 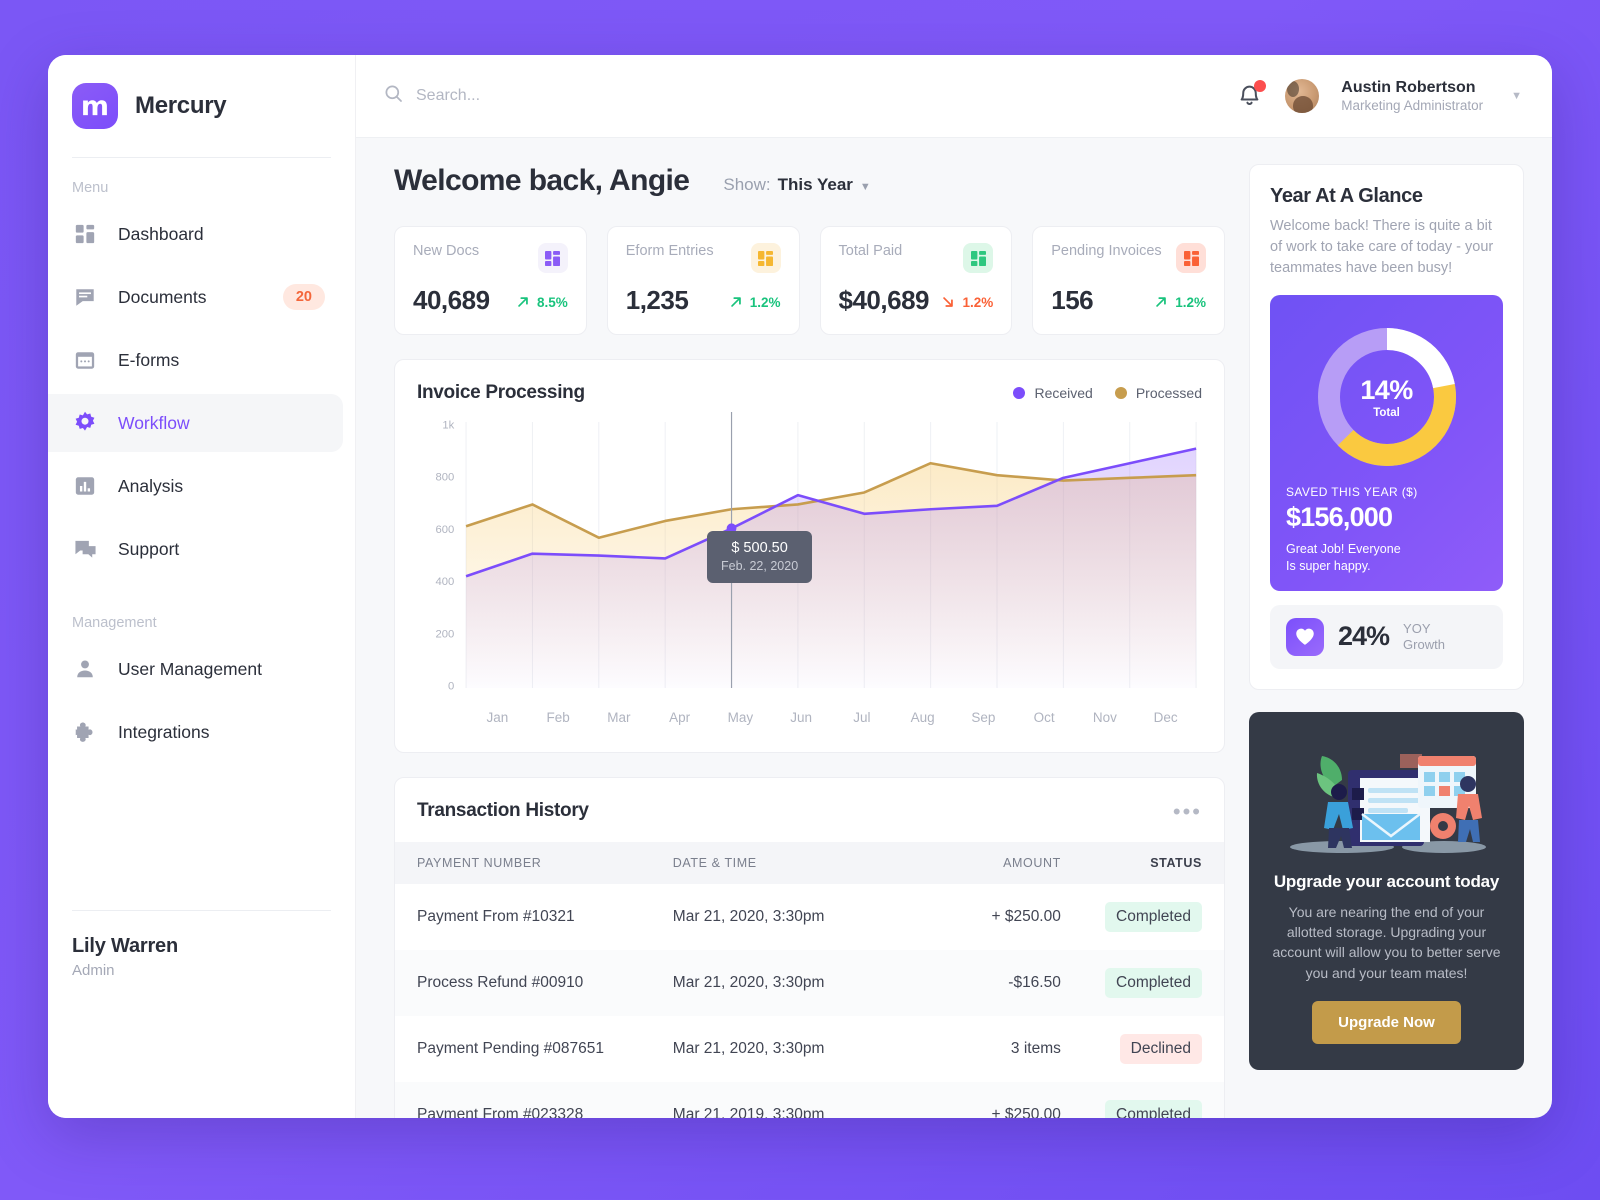 I want to click on puzzle-icon, so click(x=85, y=732).